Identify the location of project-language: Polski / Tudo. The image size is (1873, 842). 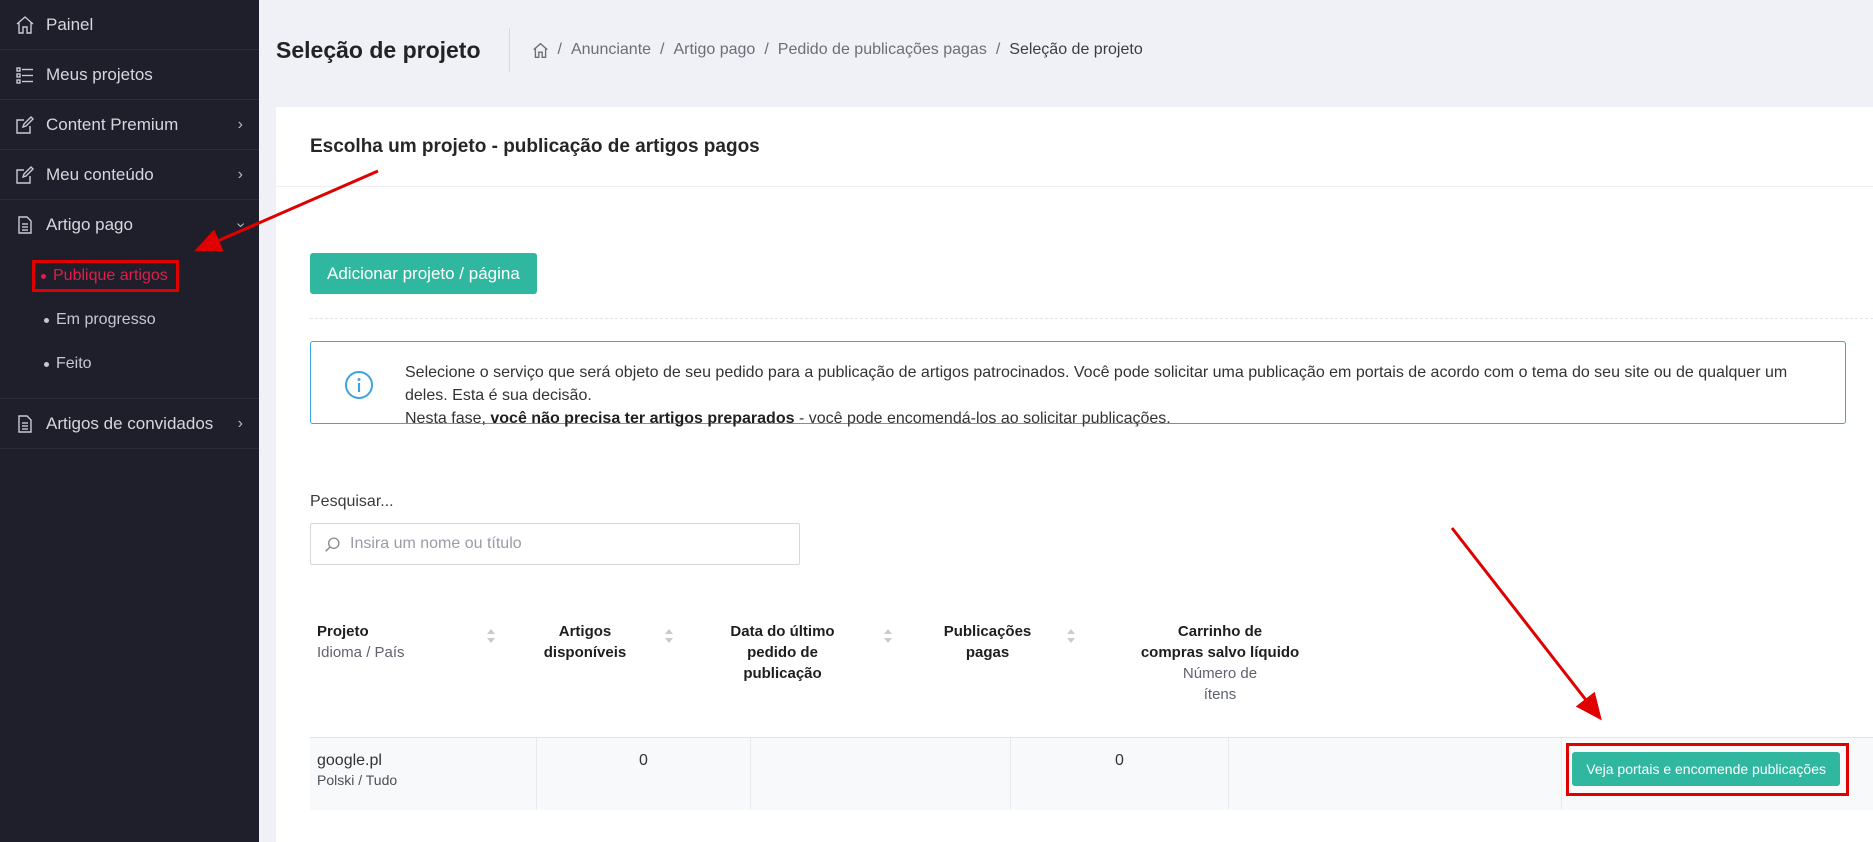
(357, 780).